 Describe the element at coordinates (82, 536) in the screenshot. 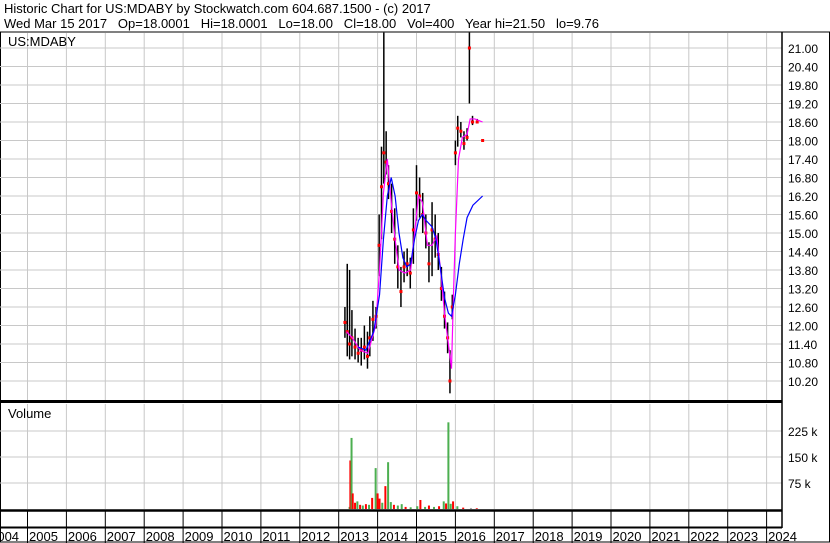

I see `year-label: 2006` at that location.